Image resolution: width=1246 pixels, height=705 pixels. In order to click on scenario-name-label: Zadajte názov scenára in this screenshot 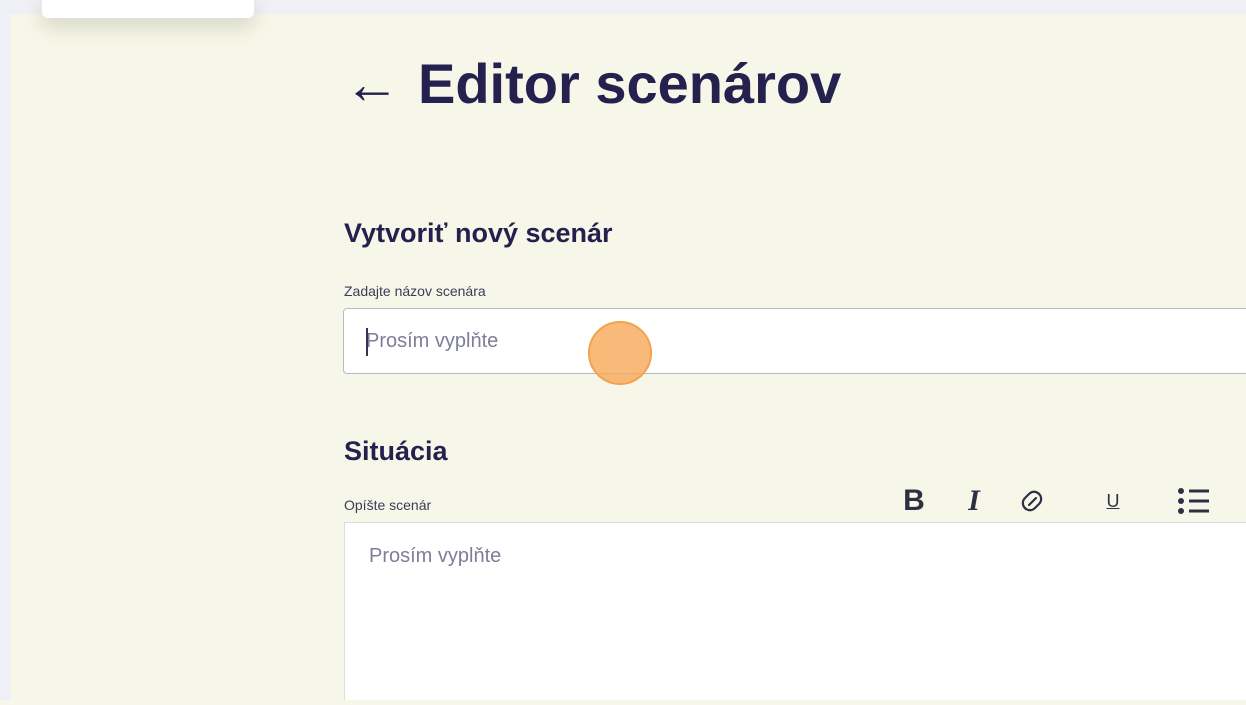, I will do `click(415, 291)`.